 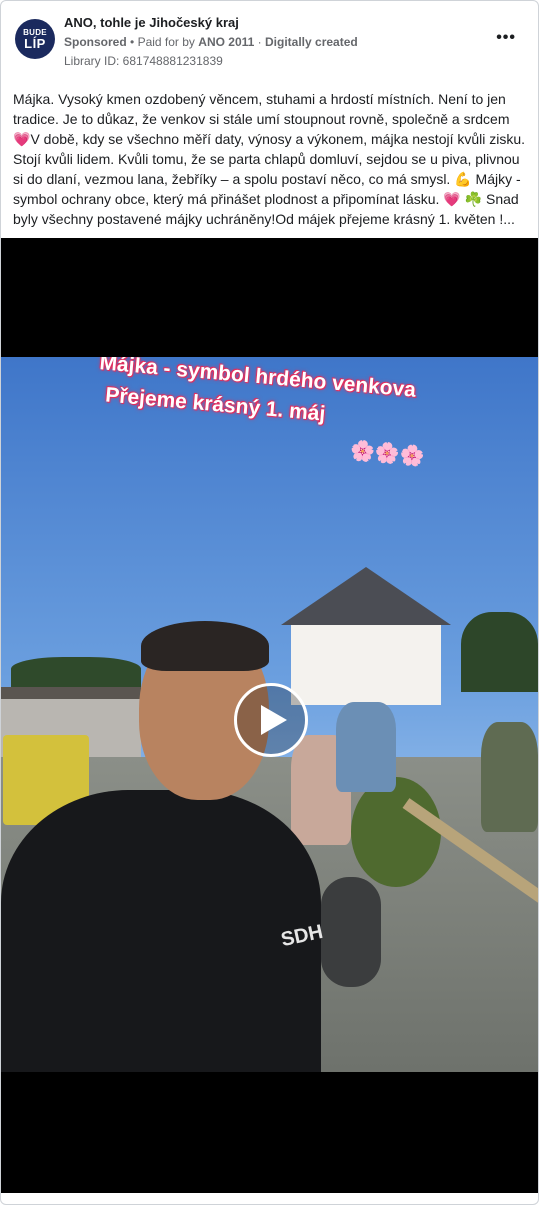 I want to click on heart-emoji-icon-2: 💗, so click(x=452, y=199).